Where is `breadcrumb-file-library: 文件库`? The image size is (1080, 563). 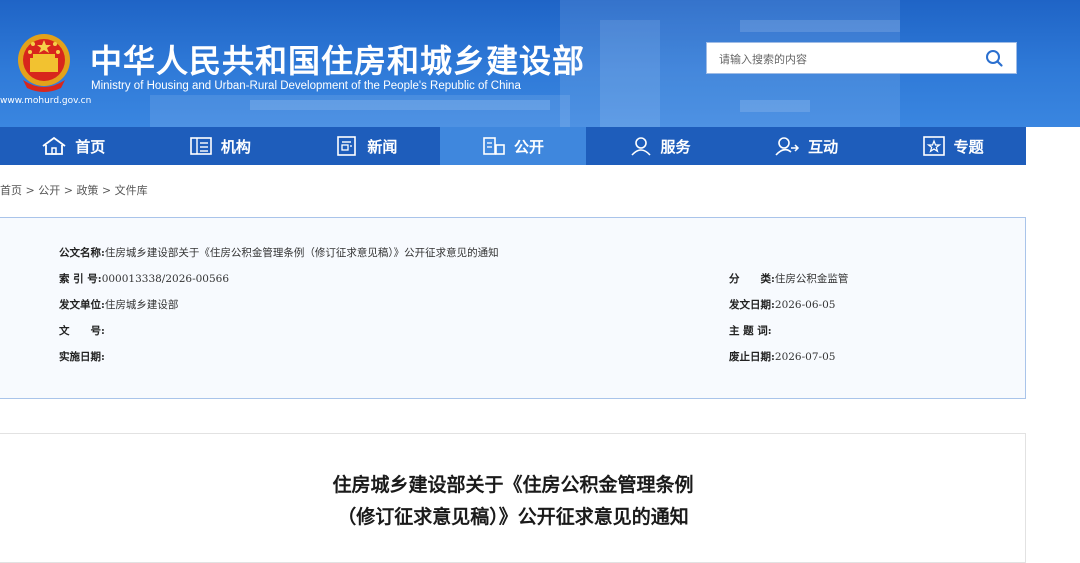
breadcrumb-file-library: 文件库 is located at coordinates (131, 190).